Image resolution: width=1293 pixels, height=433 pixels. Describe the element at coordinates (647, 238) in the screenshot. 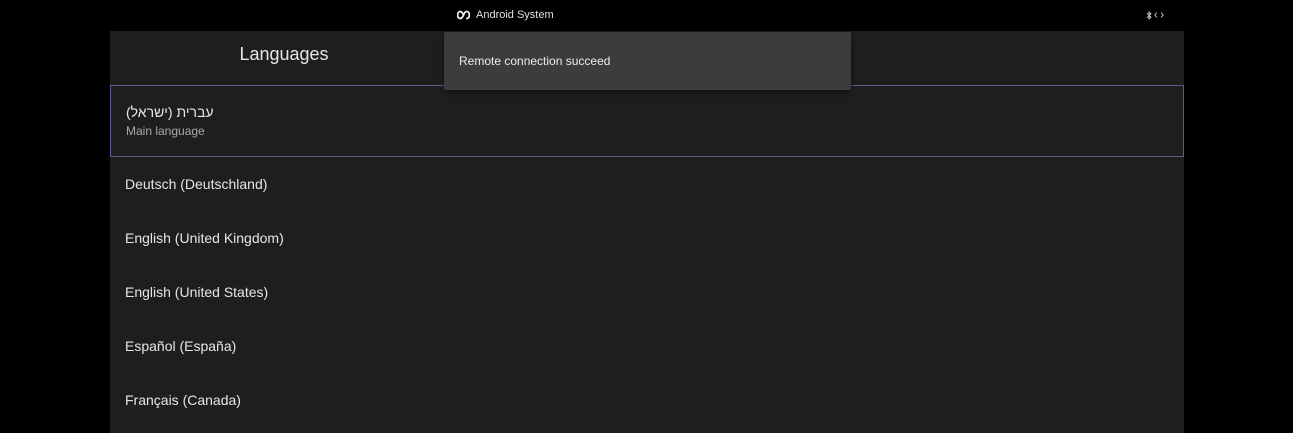

I see `language-item-english-uk: English (United Kingdom)` at that location.